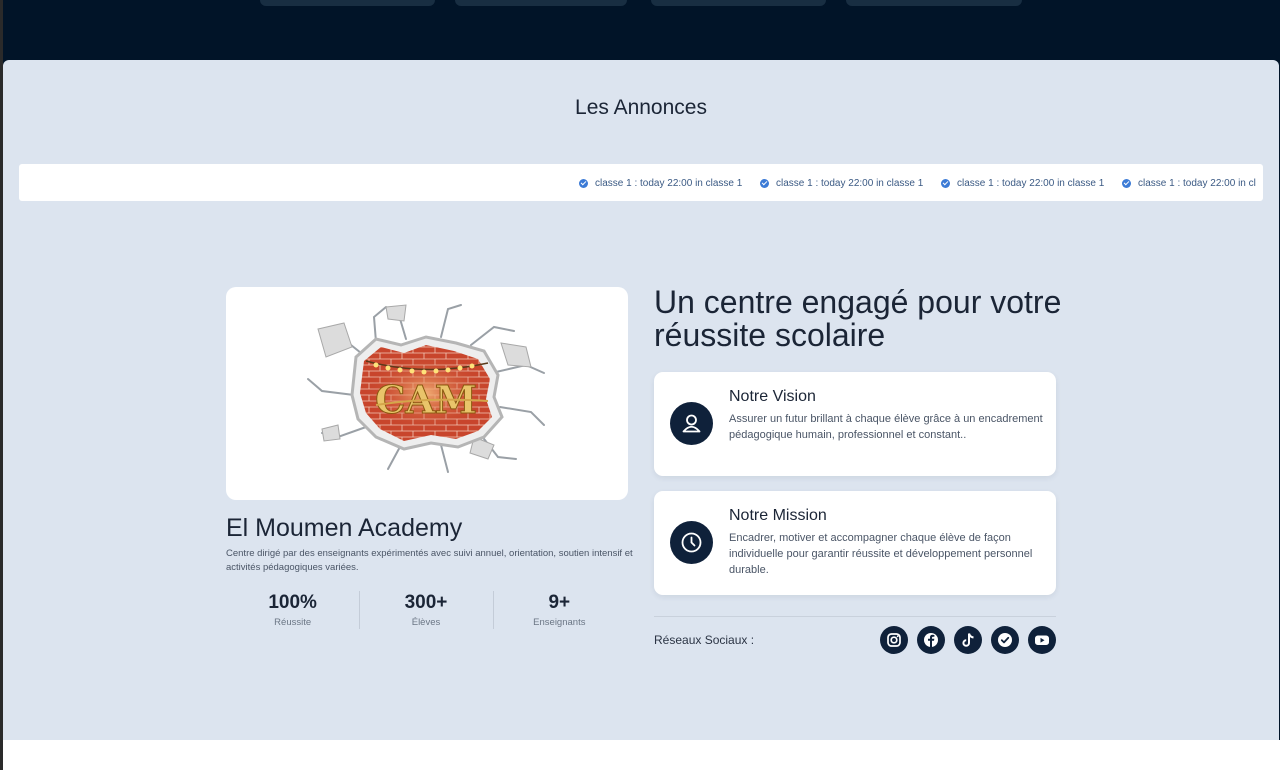  What do you see at coordinates (855, 616) in the screenshot?
I see `divider` at bounding box center [855, 616].